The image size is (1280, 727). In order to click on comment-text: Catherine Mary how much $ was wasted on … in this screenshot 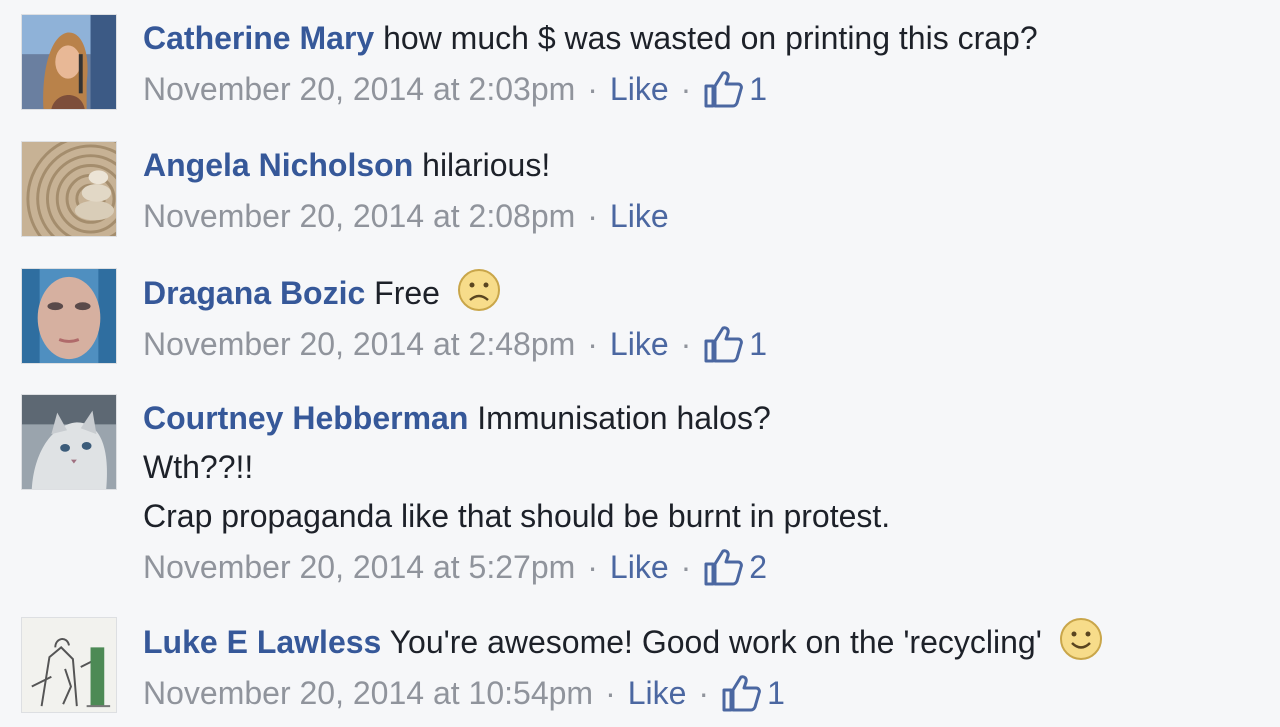, I will do `click(701, 38)`.